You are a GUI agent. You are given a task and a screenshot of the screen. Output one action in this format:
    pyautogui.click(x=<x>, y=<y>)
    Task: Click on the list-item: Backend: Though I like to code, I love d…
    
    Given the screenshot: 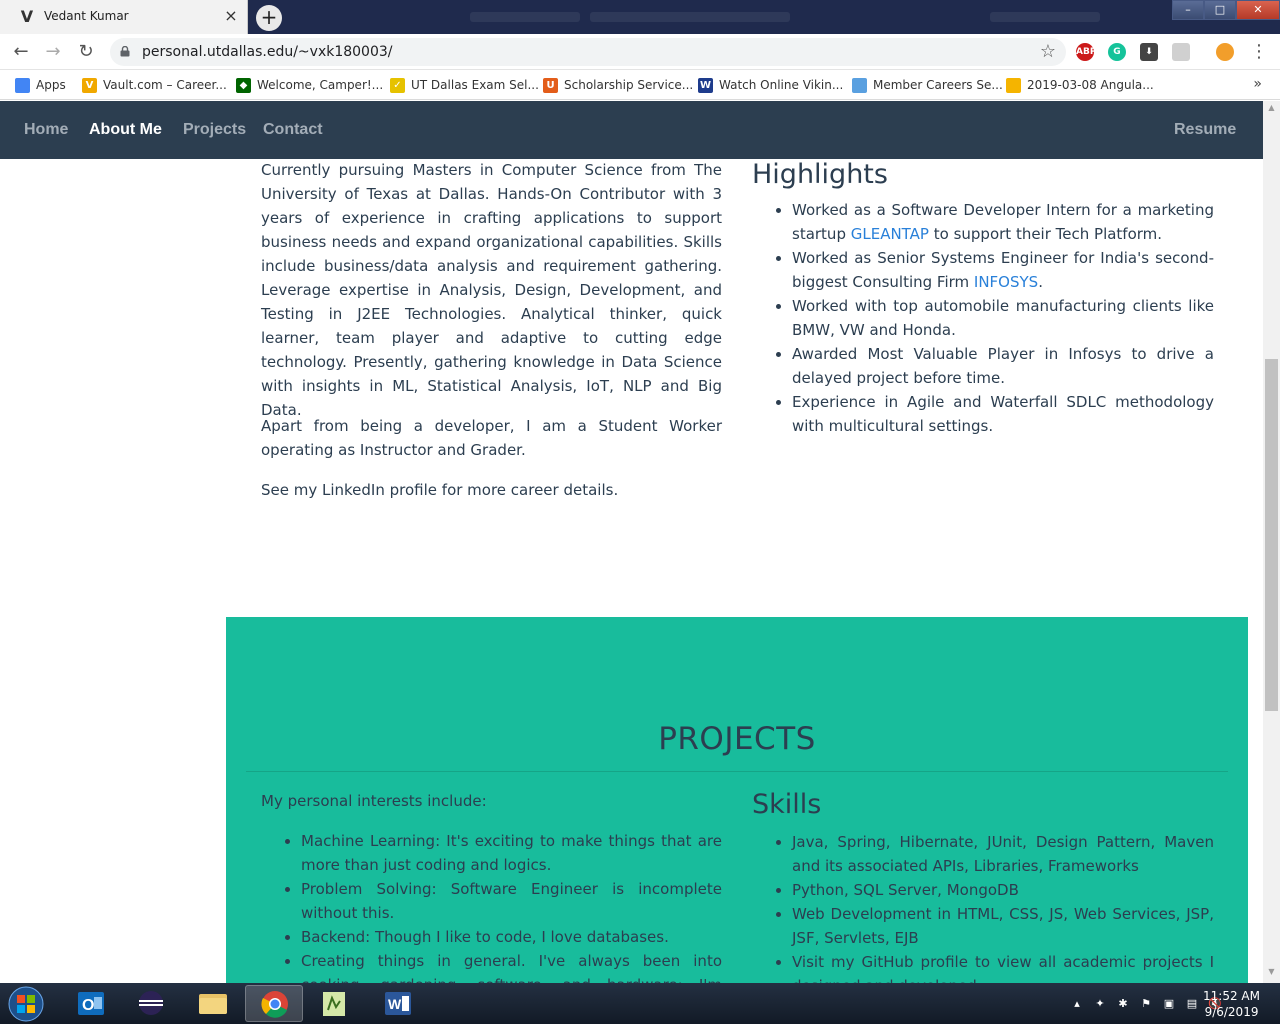 What is the action you would take?
    pyautogui.click(x=511, y=937)
    